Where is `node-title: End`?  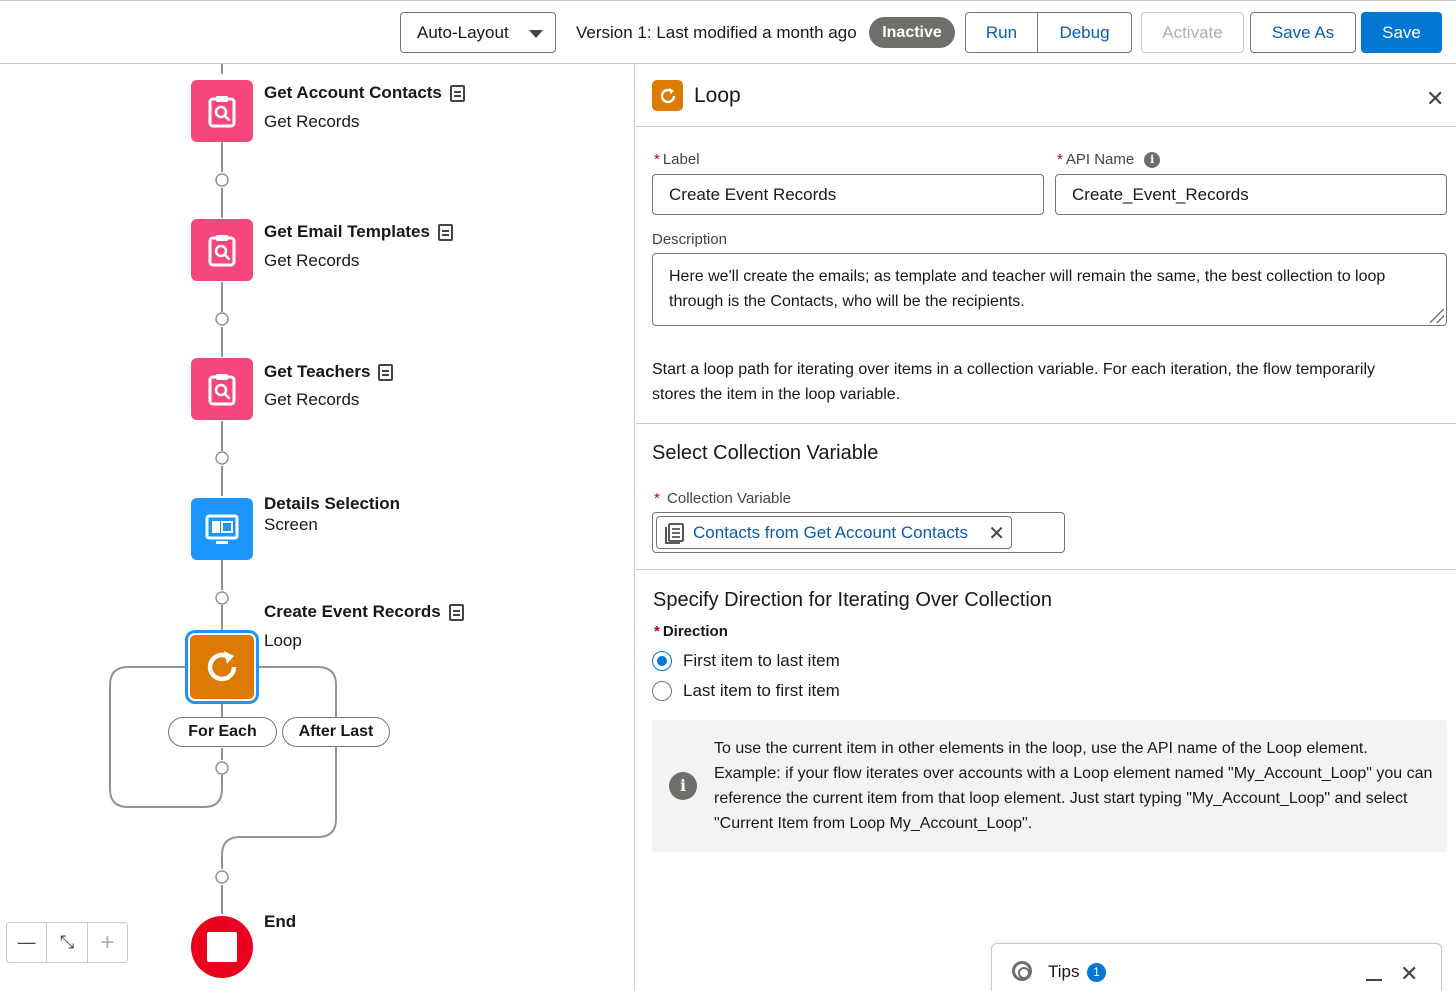
node-title: End is located at coordinates (280, 922).